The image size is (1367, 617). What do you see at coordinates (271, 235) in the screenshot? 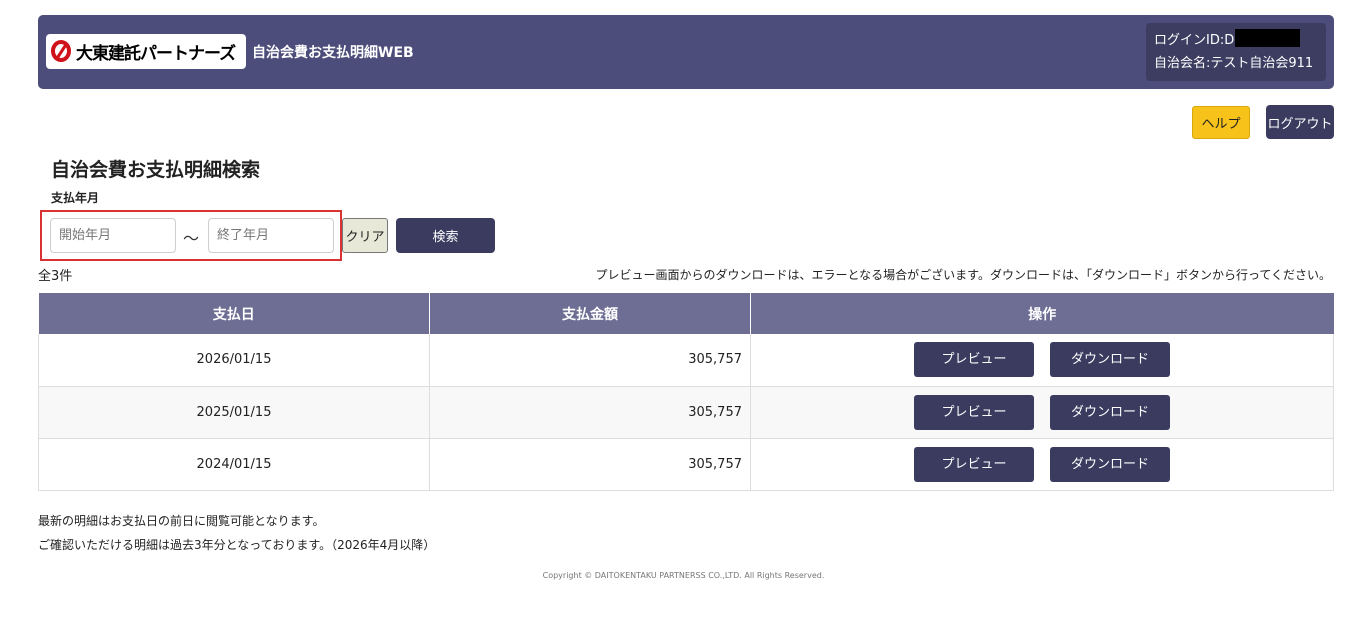
I see `end-month-input: 終了年月` at bounding box center [271, 235].